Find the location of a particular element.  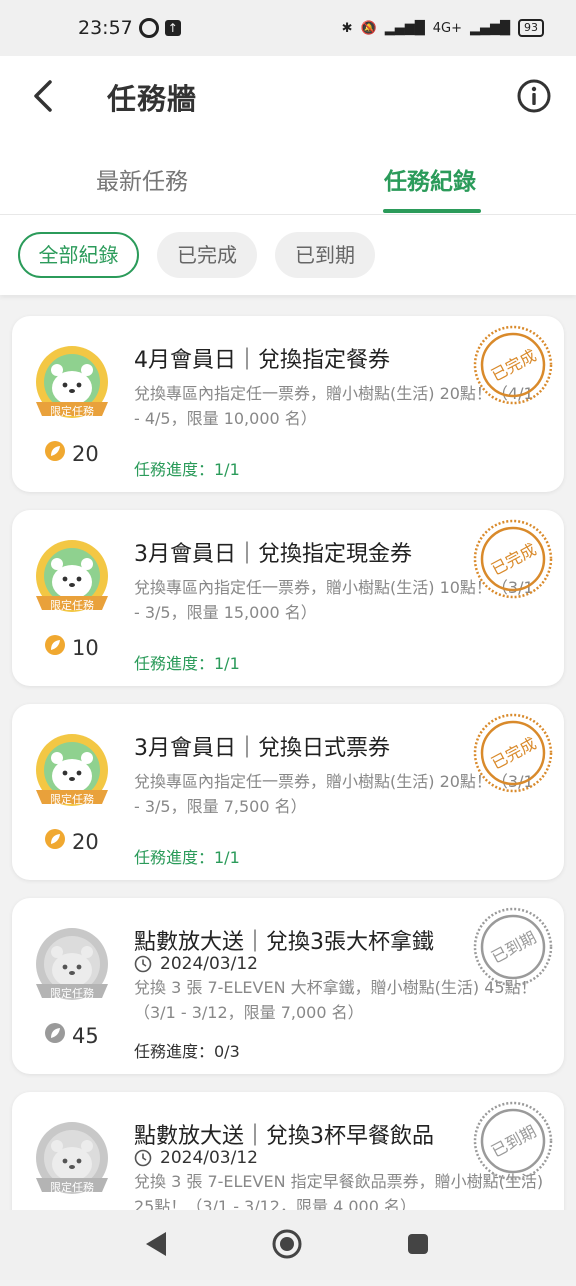

tab-task-records: 任務紀錄 is located at coordinates (430, 179).